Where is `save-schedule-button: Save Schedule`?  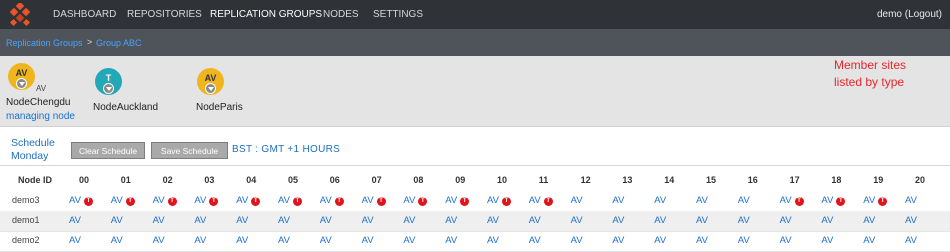
save-schedule-button: Save Schedule is located at coordinates (189, 150).